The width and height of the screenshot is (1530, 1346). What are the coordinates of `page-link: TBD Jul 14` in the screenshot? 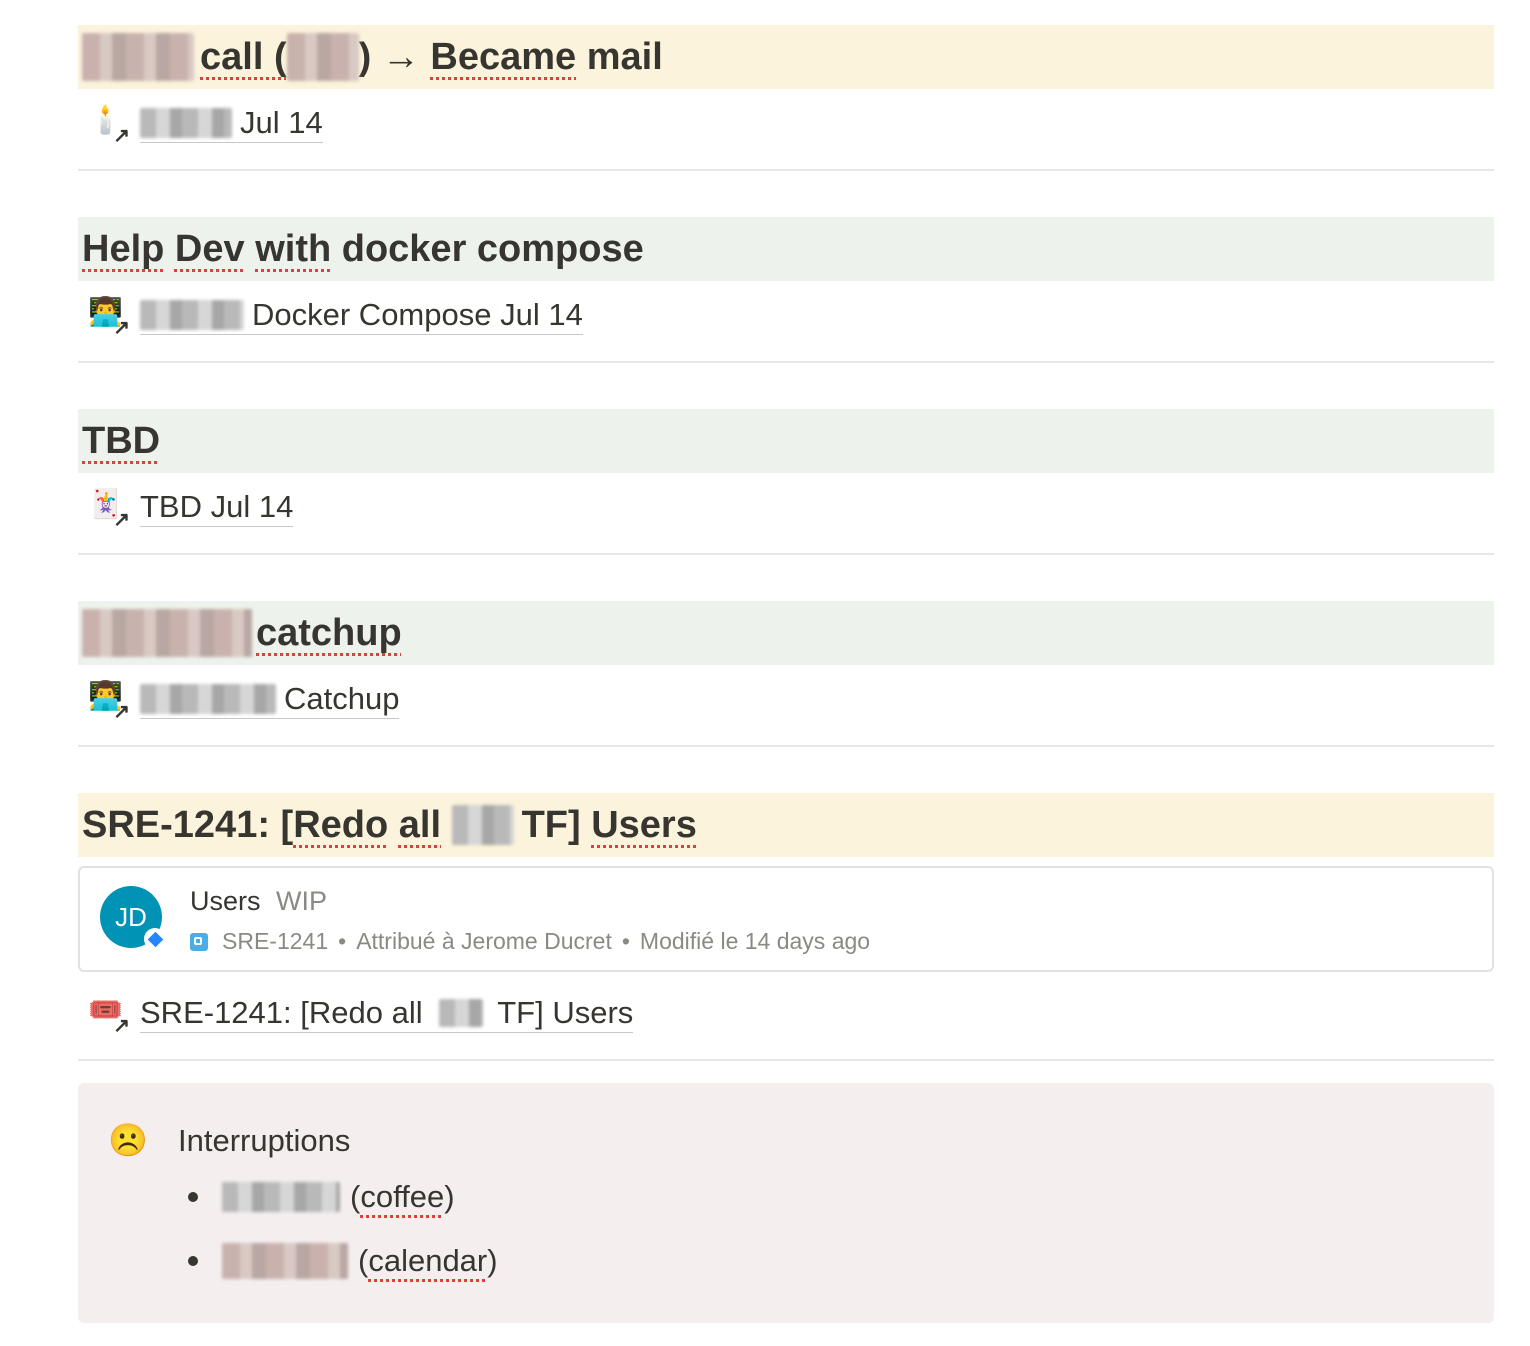 It's located at (217, 508).